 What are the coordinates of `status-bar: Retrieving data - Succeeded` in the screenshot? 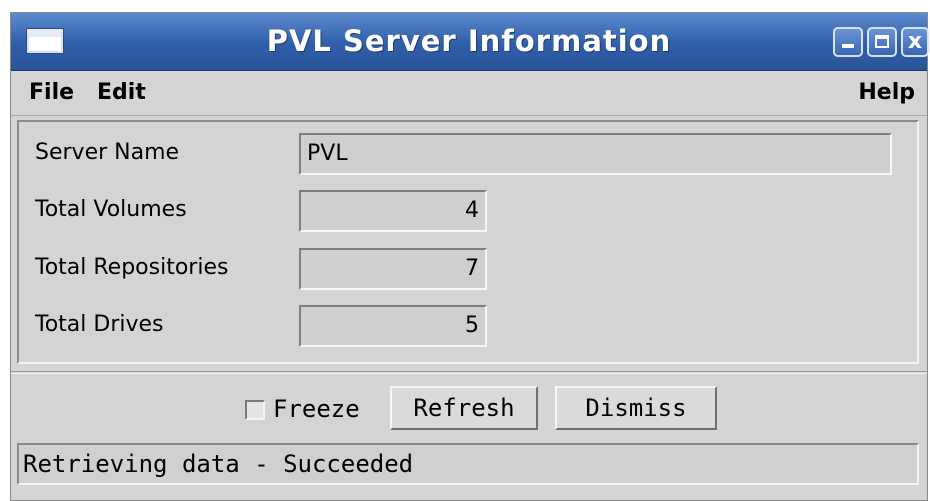 It's located at (468, 464).